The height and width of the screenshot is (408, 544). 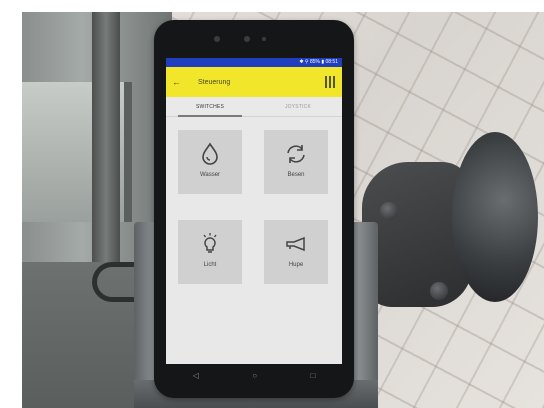 What do you see at coordinates (210, 265) in the screenshot?
I see `tile-label: Licht` at bounding box center [210, 265].